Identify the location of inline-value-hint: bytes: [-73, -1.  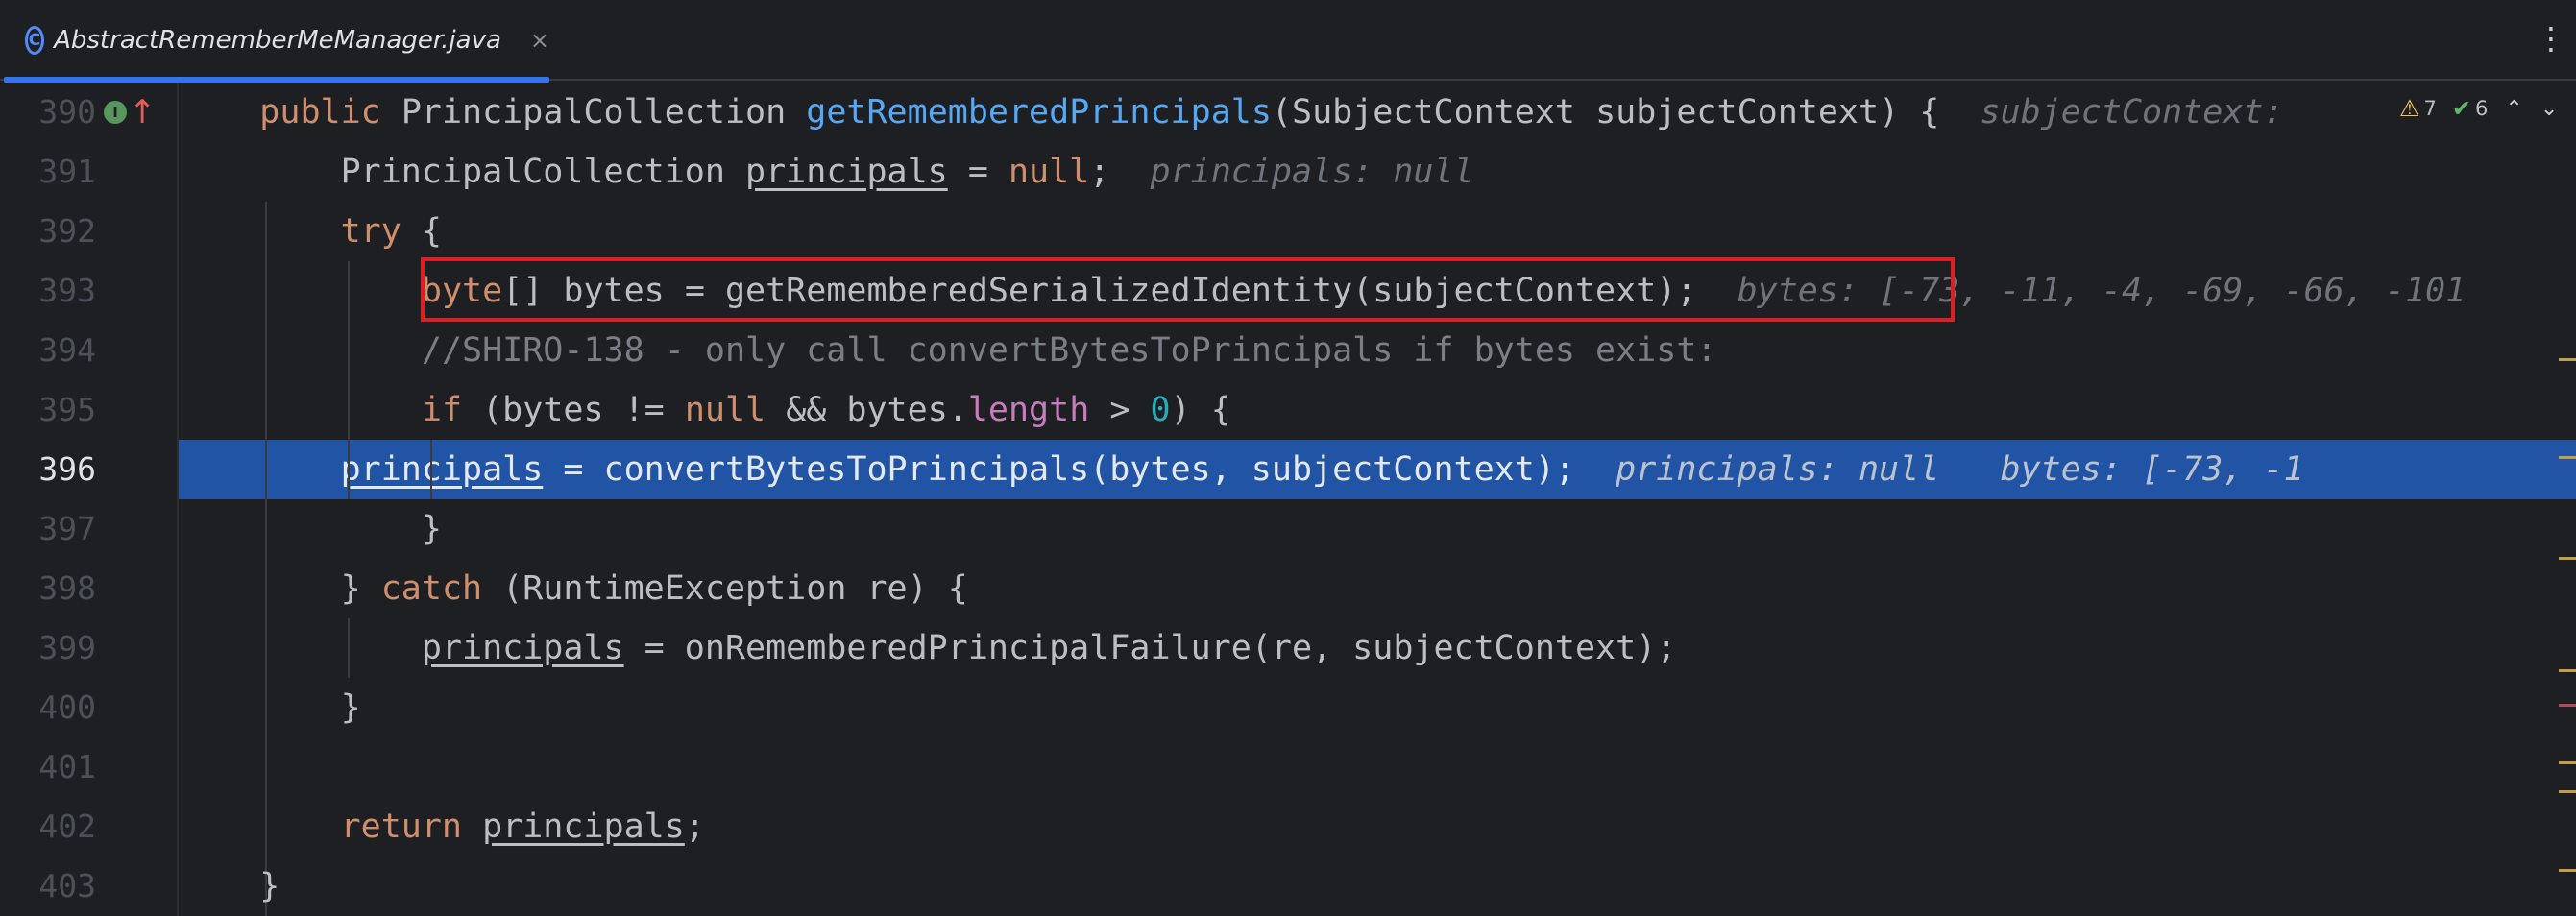
(2152, 469).